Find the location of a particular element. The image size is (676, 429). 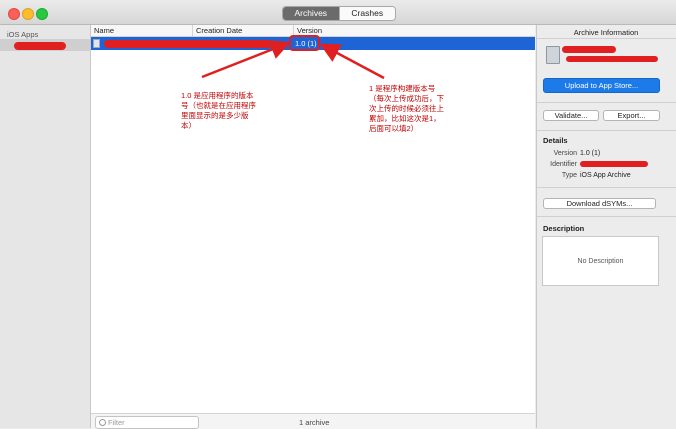

filter-icon is located at coordinates (102, 422).